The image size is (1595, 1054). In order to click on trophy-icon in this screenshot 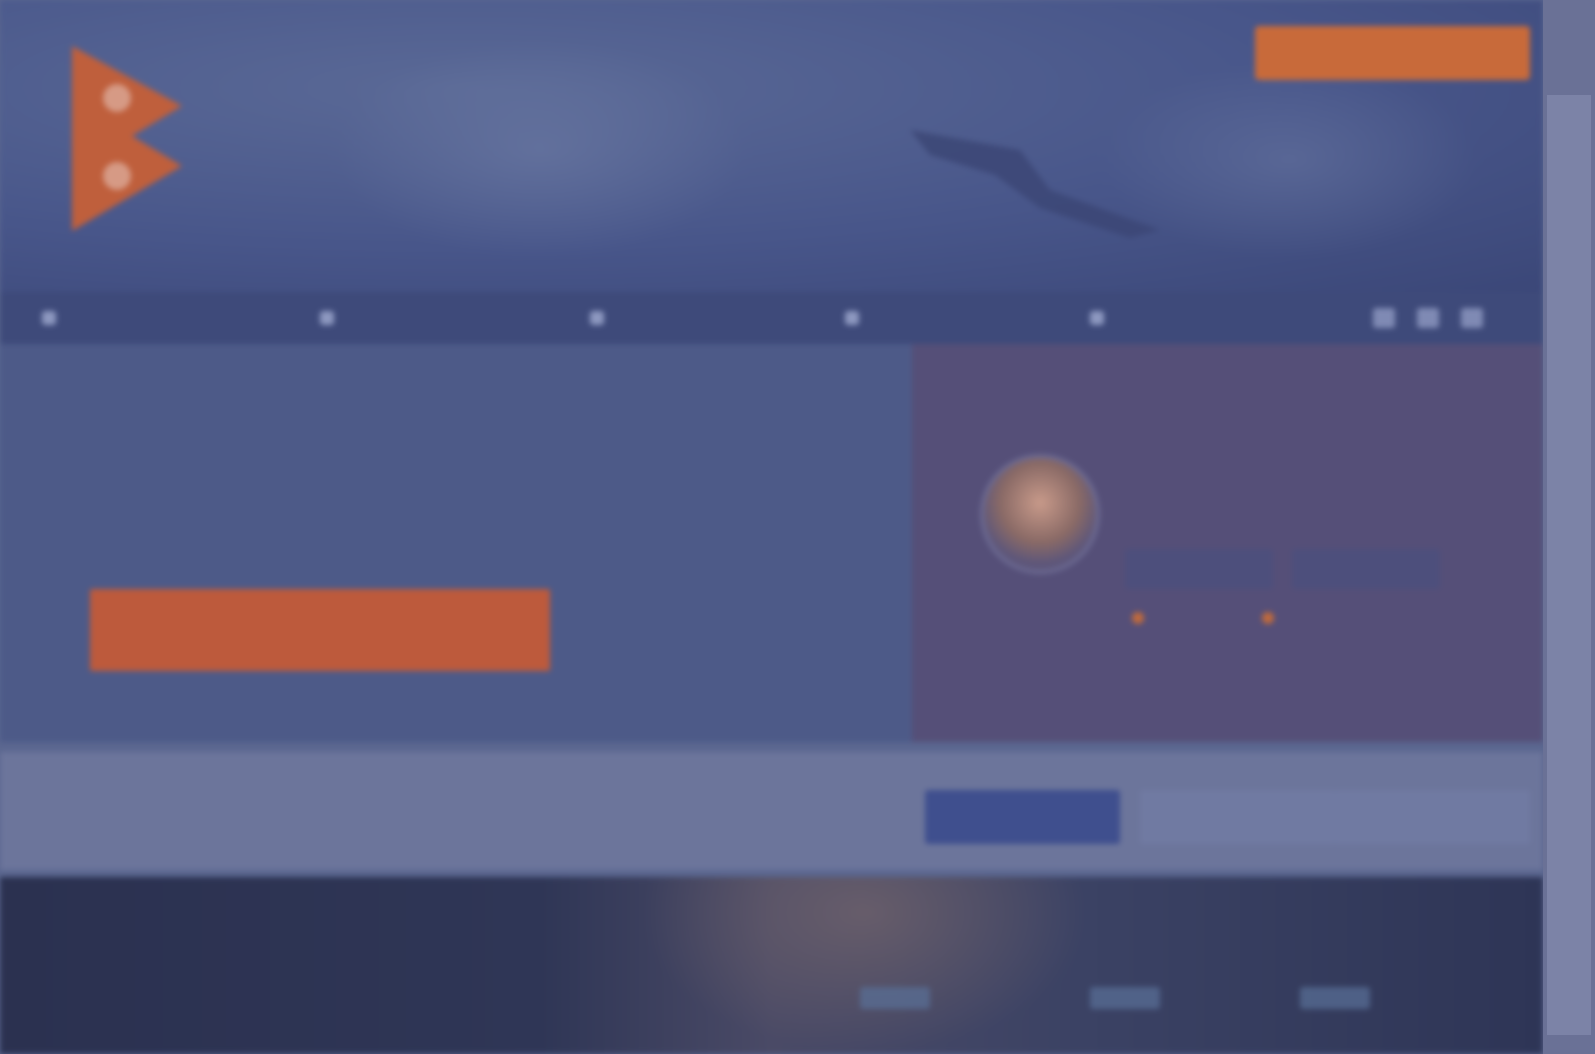, I will do `click(327, 318)`.